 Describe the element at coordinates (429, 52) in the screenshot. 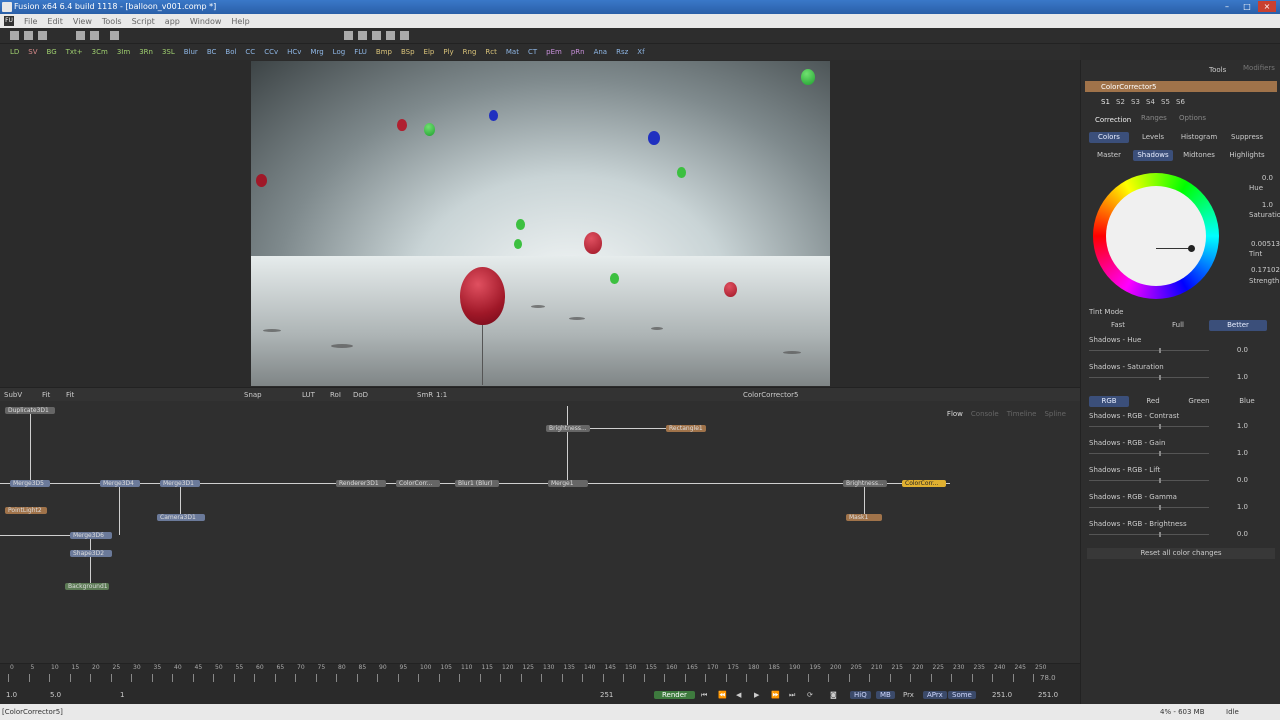

I see `tool-button-elp: Elp` at that location.